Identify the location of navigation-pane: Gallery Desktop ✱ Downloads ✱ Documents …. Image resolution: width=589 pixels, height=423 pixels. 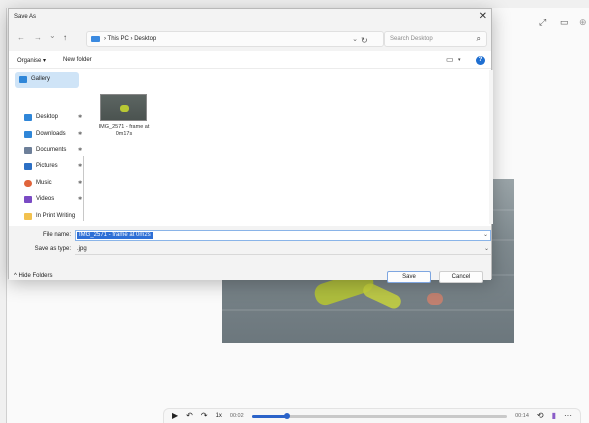
(46, 147).